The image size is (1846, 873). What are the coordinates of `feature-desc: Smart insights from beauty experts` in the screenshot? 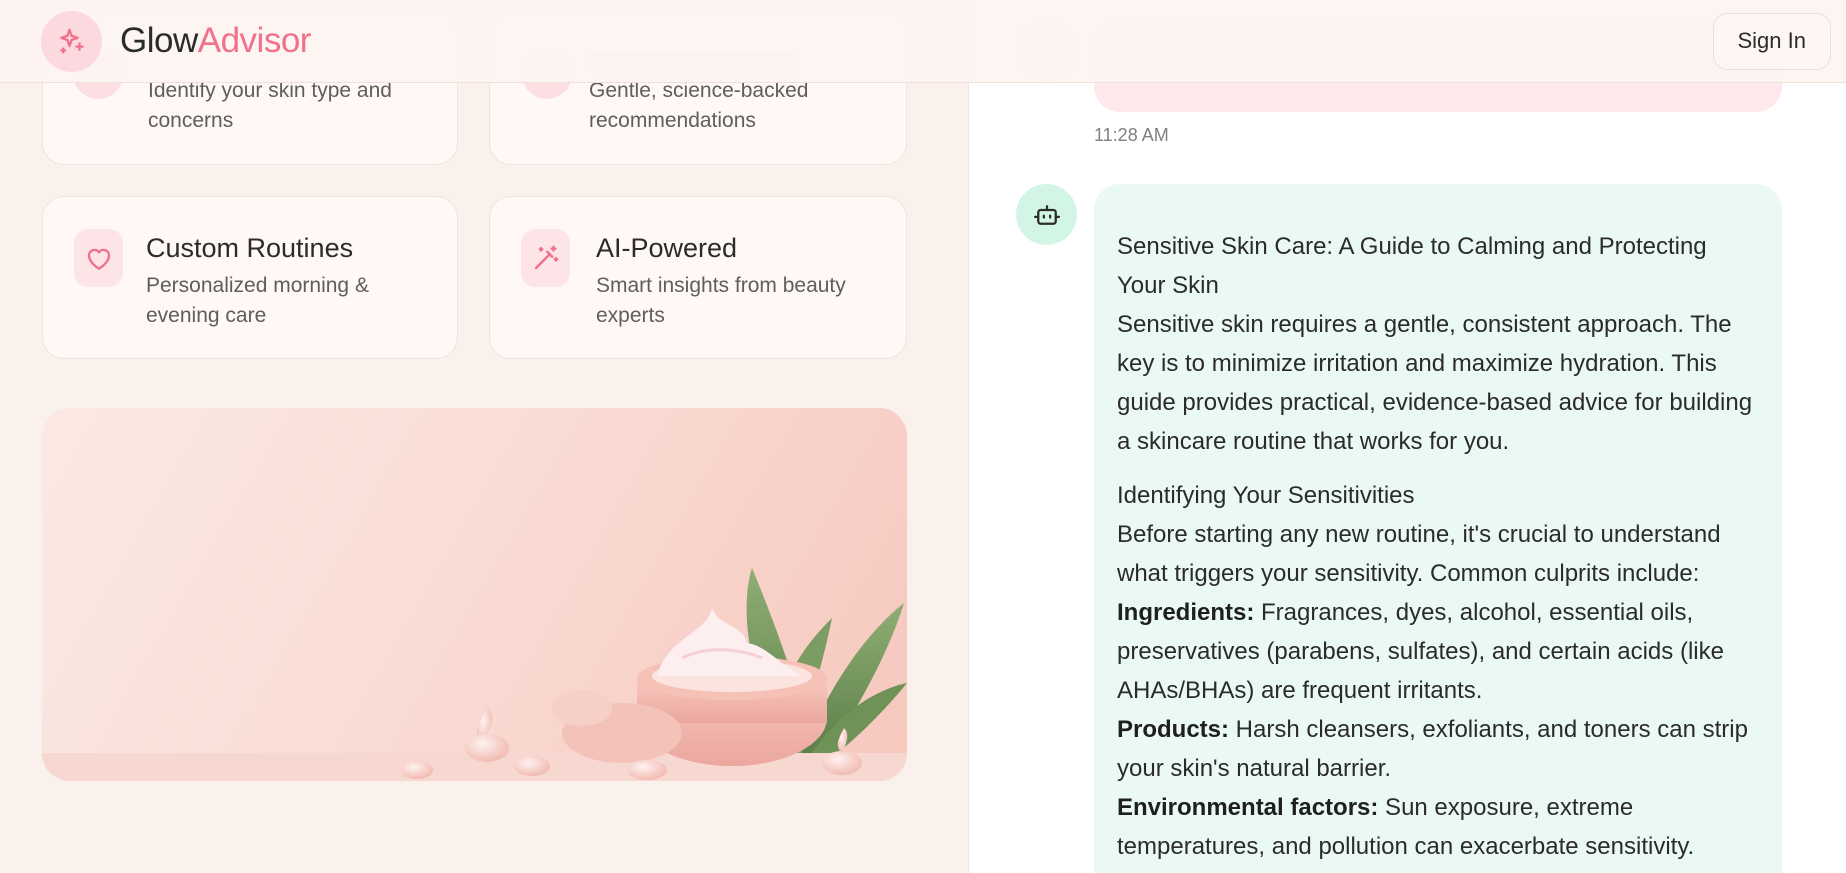 It's located at (721, 300).